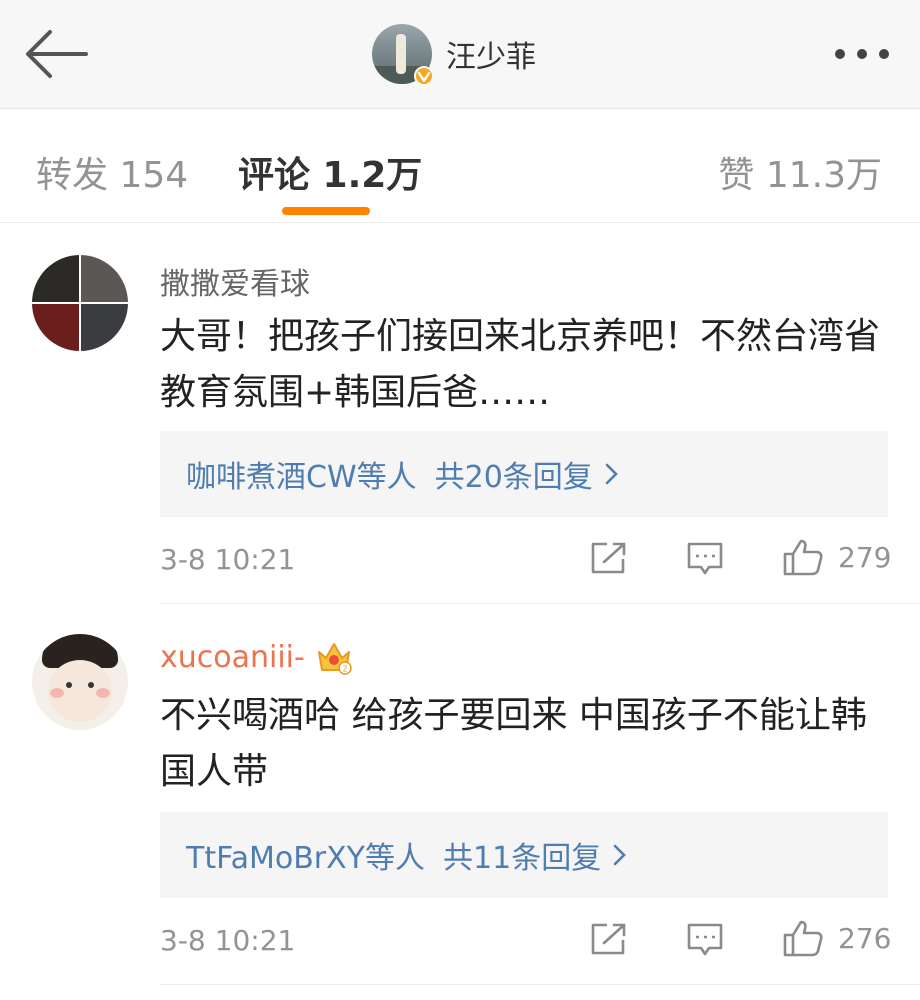  I want to click on comment-username: xucoaniii-, so click(232, 657).